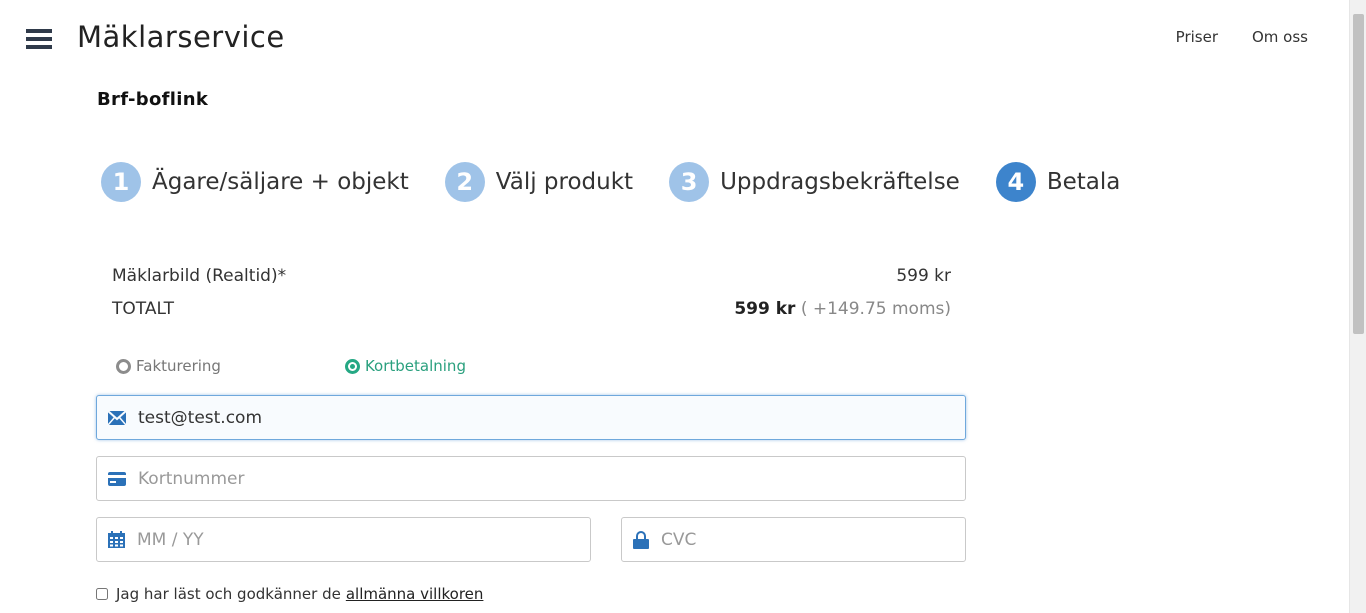  Describe the element at coordinates (121, 182) in the screenshot. I see `step-number: 1` at that location.